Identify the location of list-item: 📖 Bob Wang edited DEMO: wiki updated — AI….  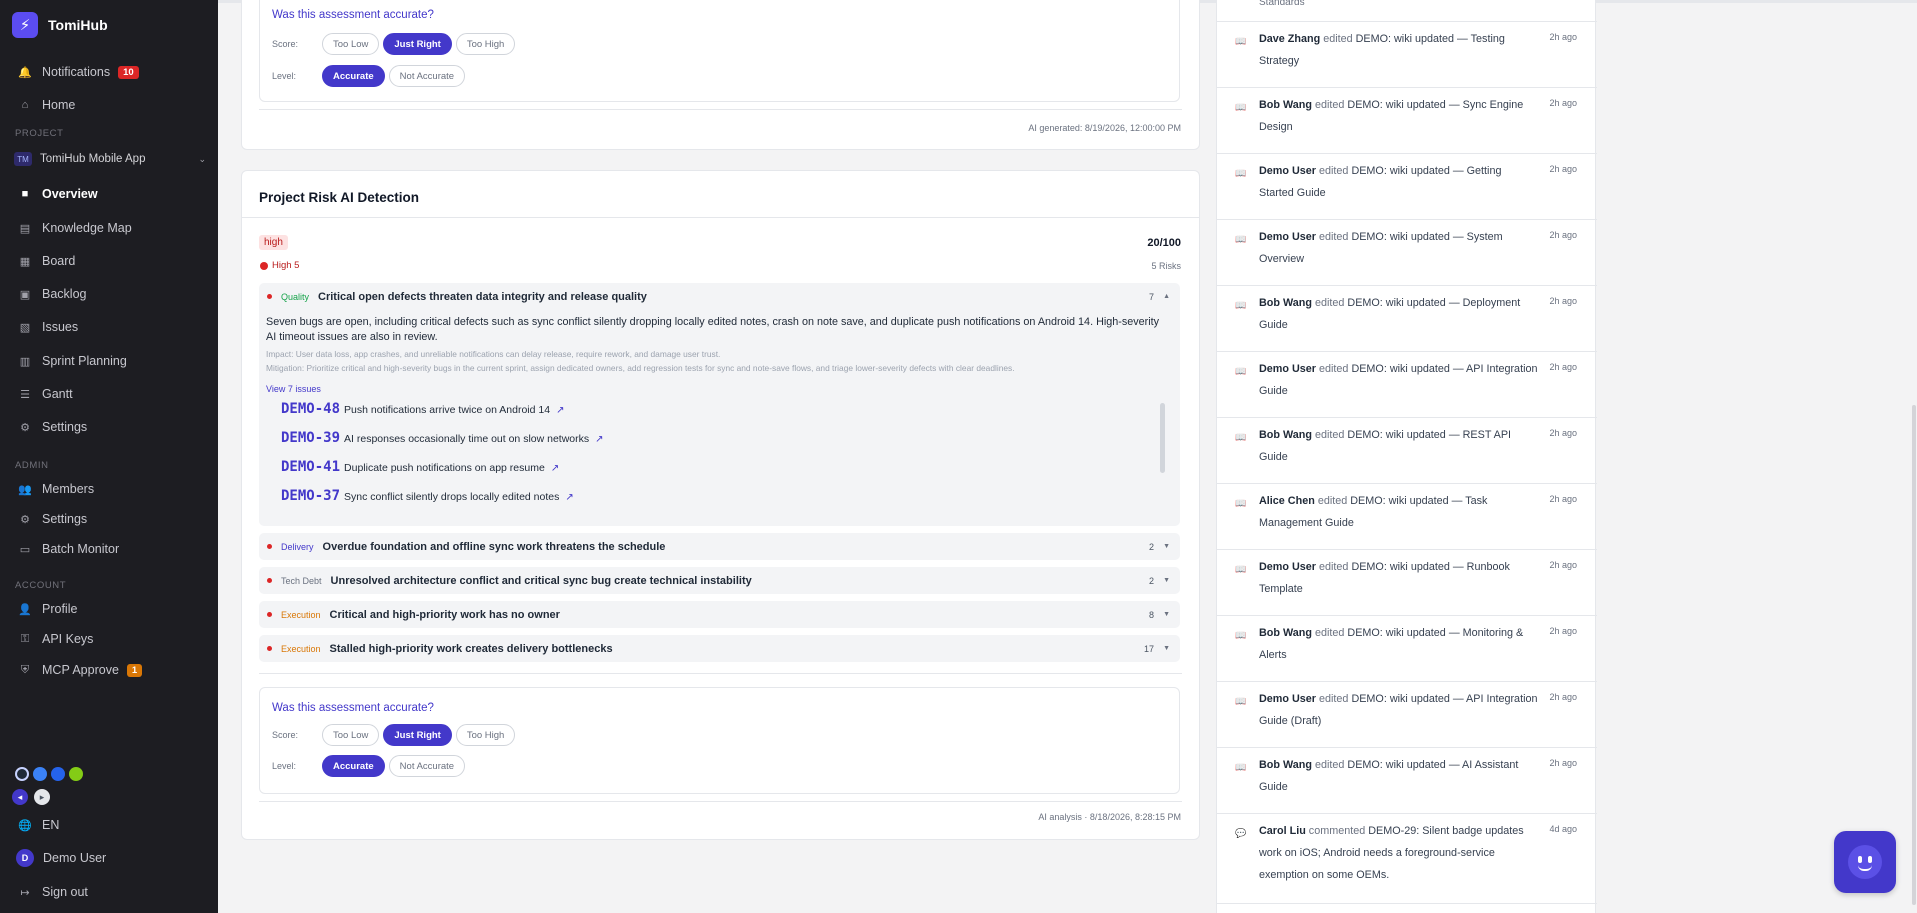
(1407, 781).